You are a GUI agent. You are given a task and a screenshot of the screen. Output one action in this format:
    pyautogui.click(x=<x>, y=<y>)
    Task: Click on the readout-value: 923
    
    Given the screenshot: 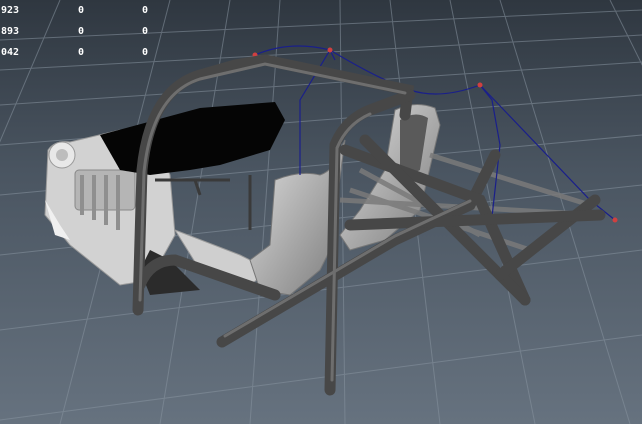 What is the action you would take?
    pyautogui.click(x=10, y=10)
    